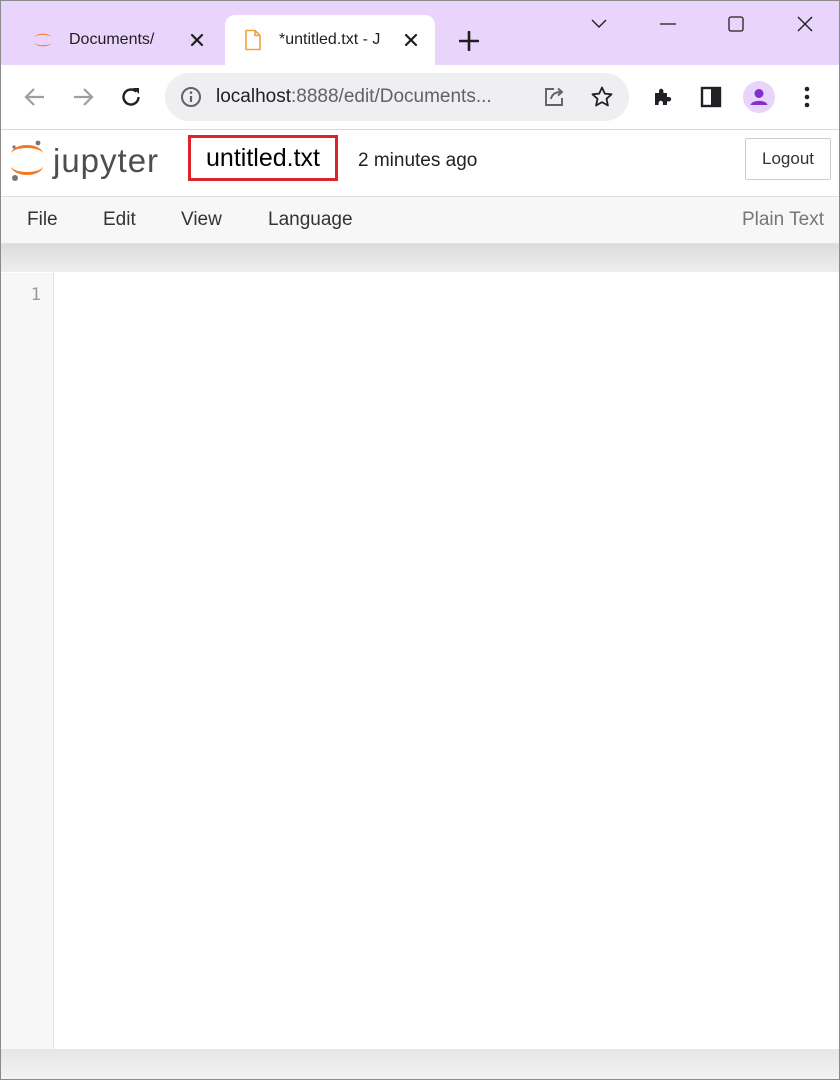 Image resolution: width=840 pixels, height=1080 pixels. I want to click on close-window-icon, so click(805, 24).